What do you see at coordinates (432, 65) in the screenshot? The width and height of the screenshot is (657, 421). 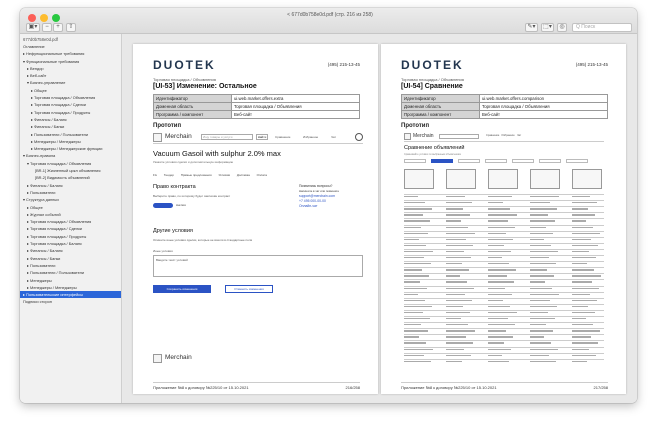 I see `duotek-logo: DUOTEK` at bounding box center [432, 65].